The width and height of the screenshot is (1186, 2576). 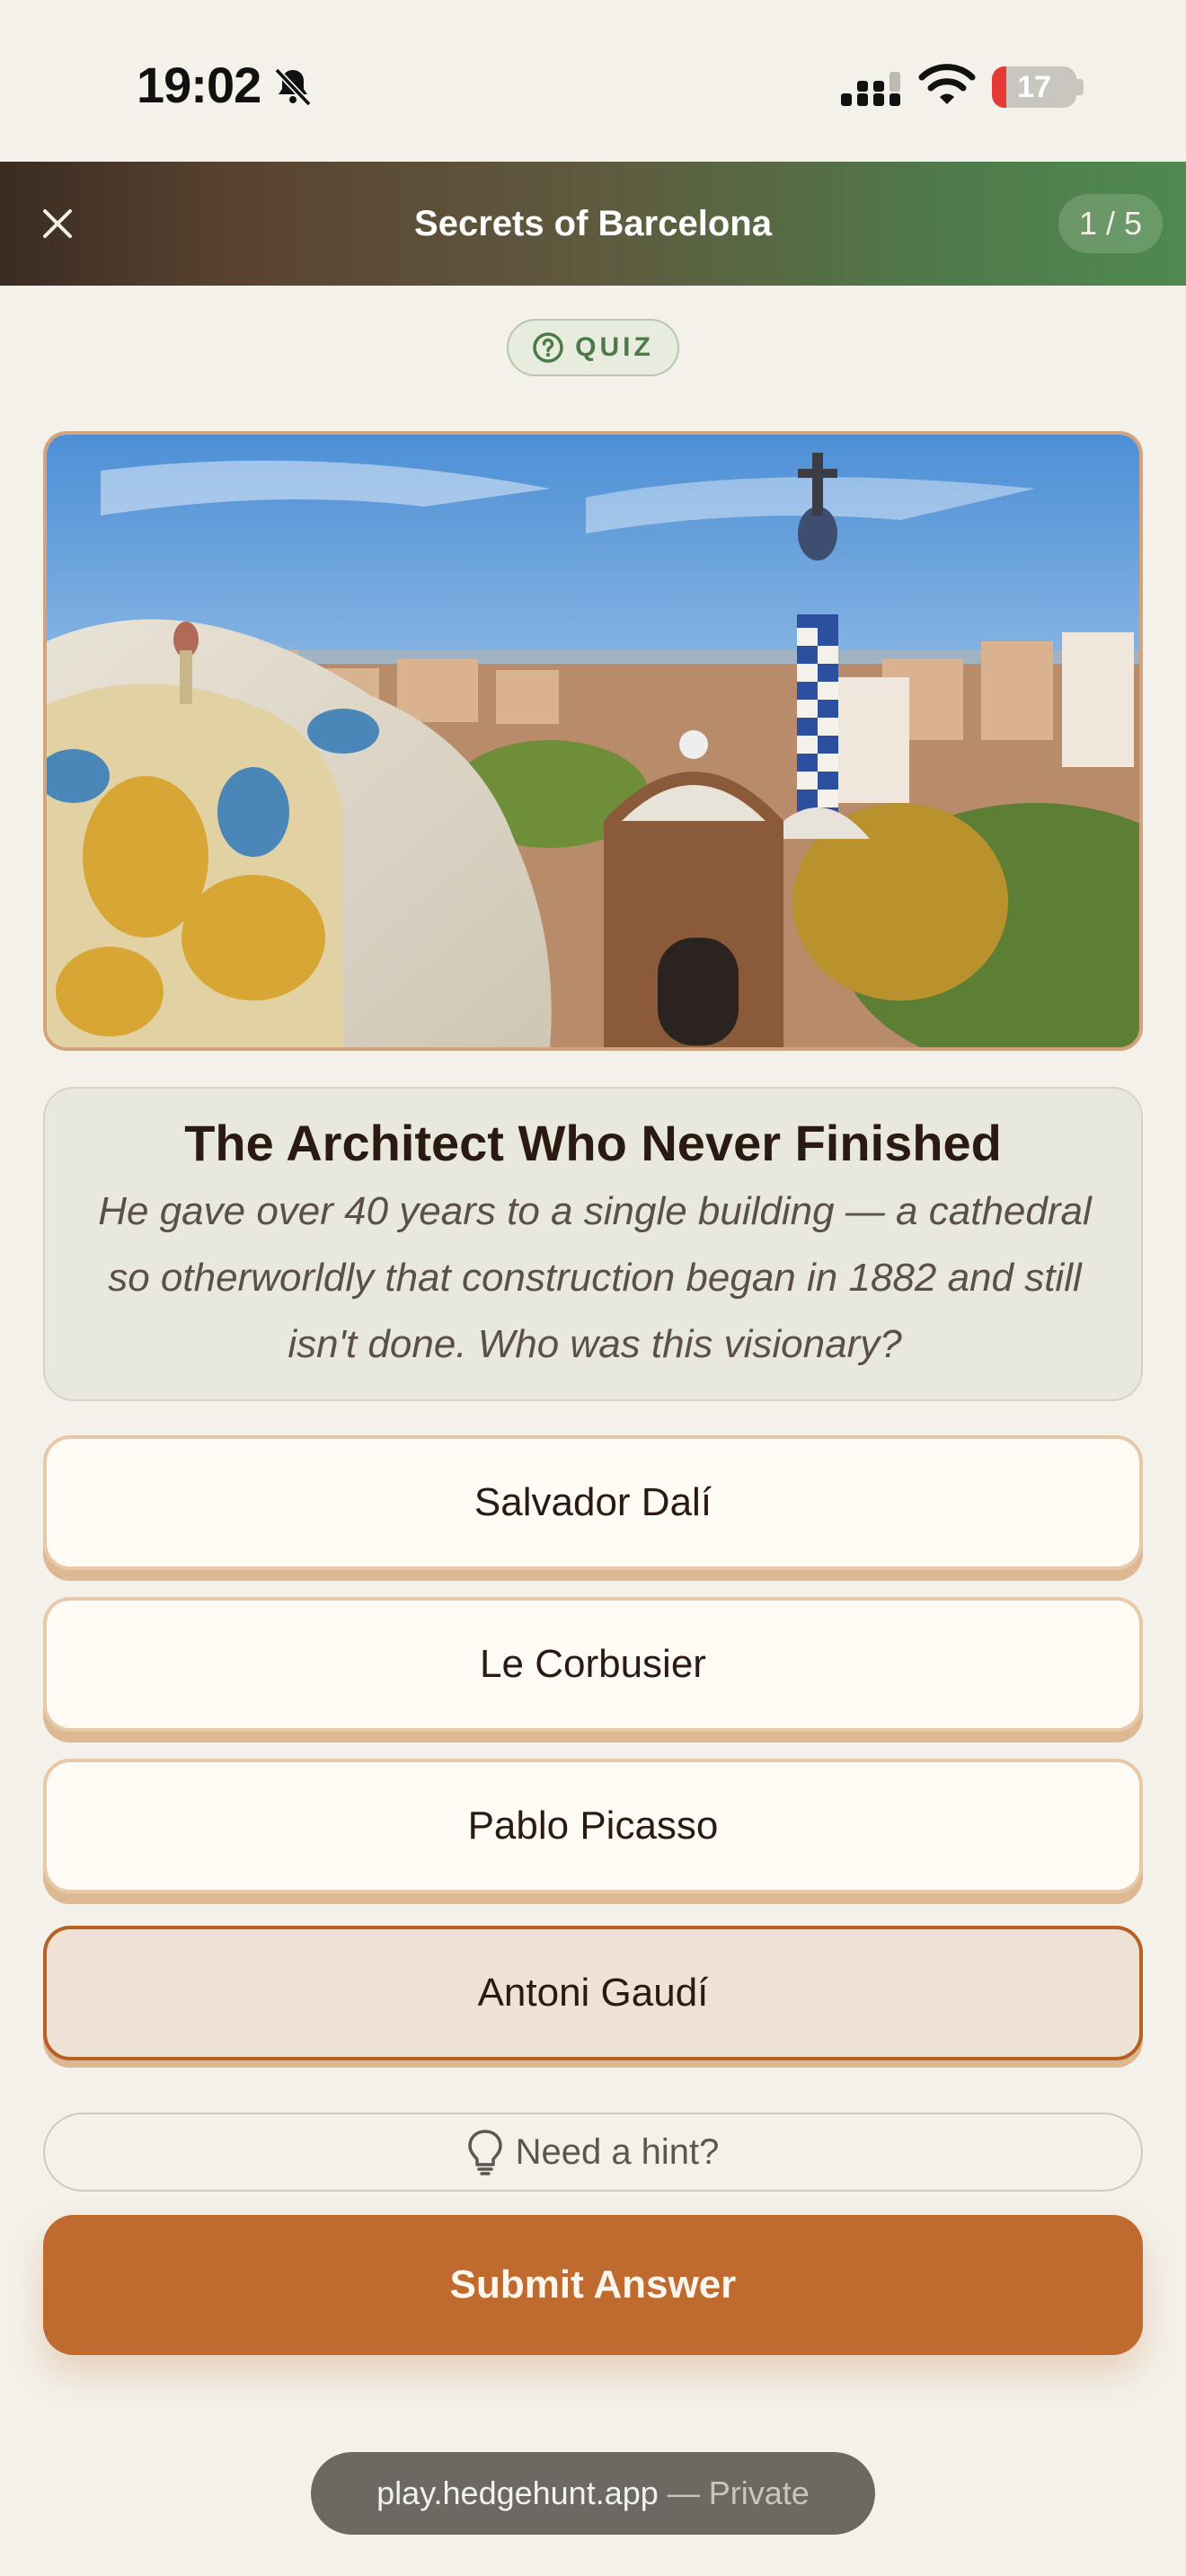 I want to click on cellular-signal-icon, so click(x=870, y=89).